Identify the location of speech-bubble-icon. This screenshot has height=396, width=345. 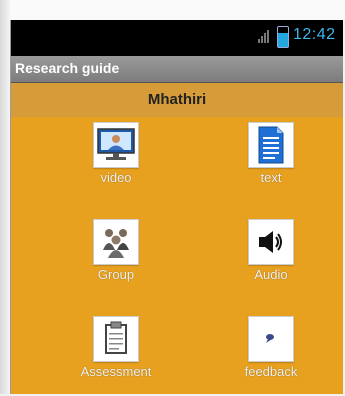
(271, 339).